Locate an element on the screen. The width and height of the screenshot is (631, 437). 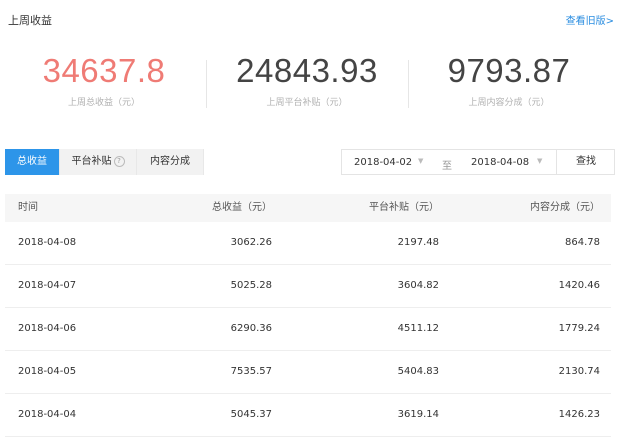
content-share-label: 上周内容分成（元） is located at coordinates (509, 103).